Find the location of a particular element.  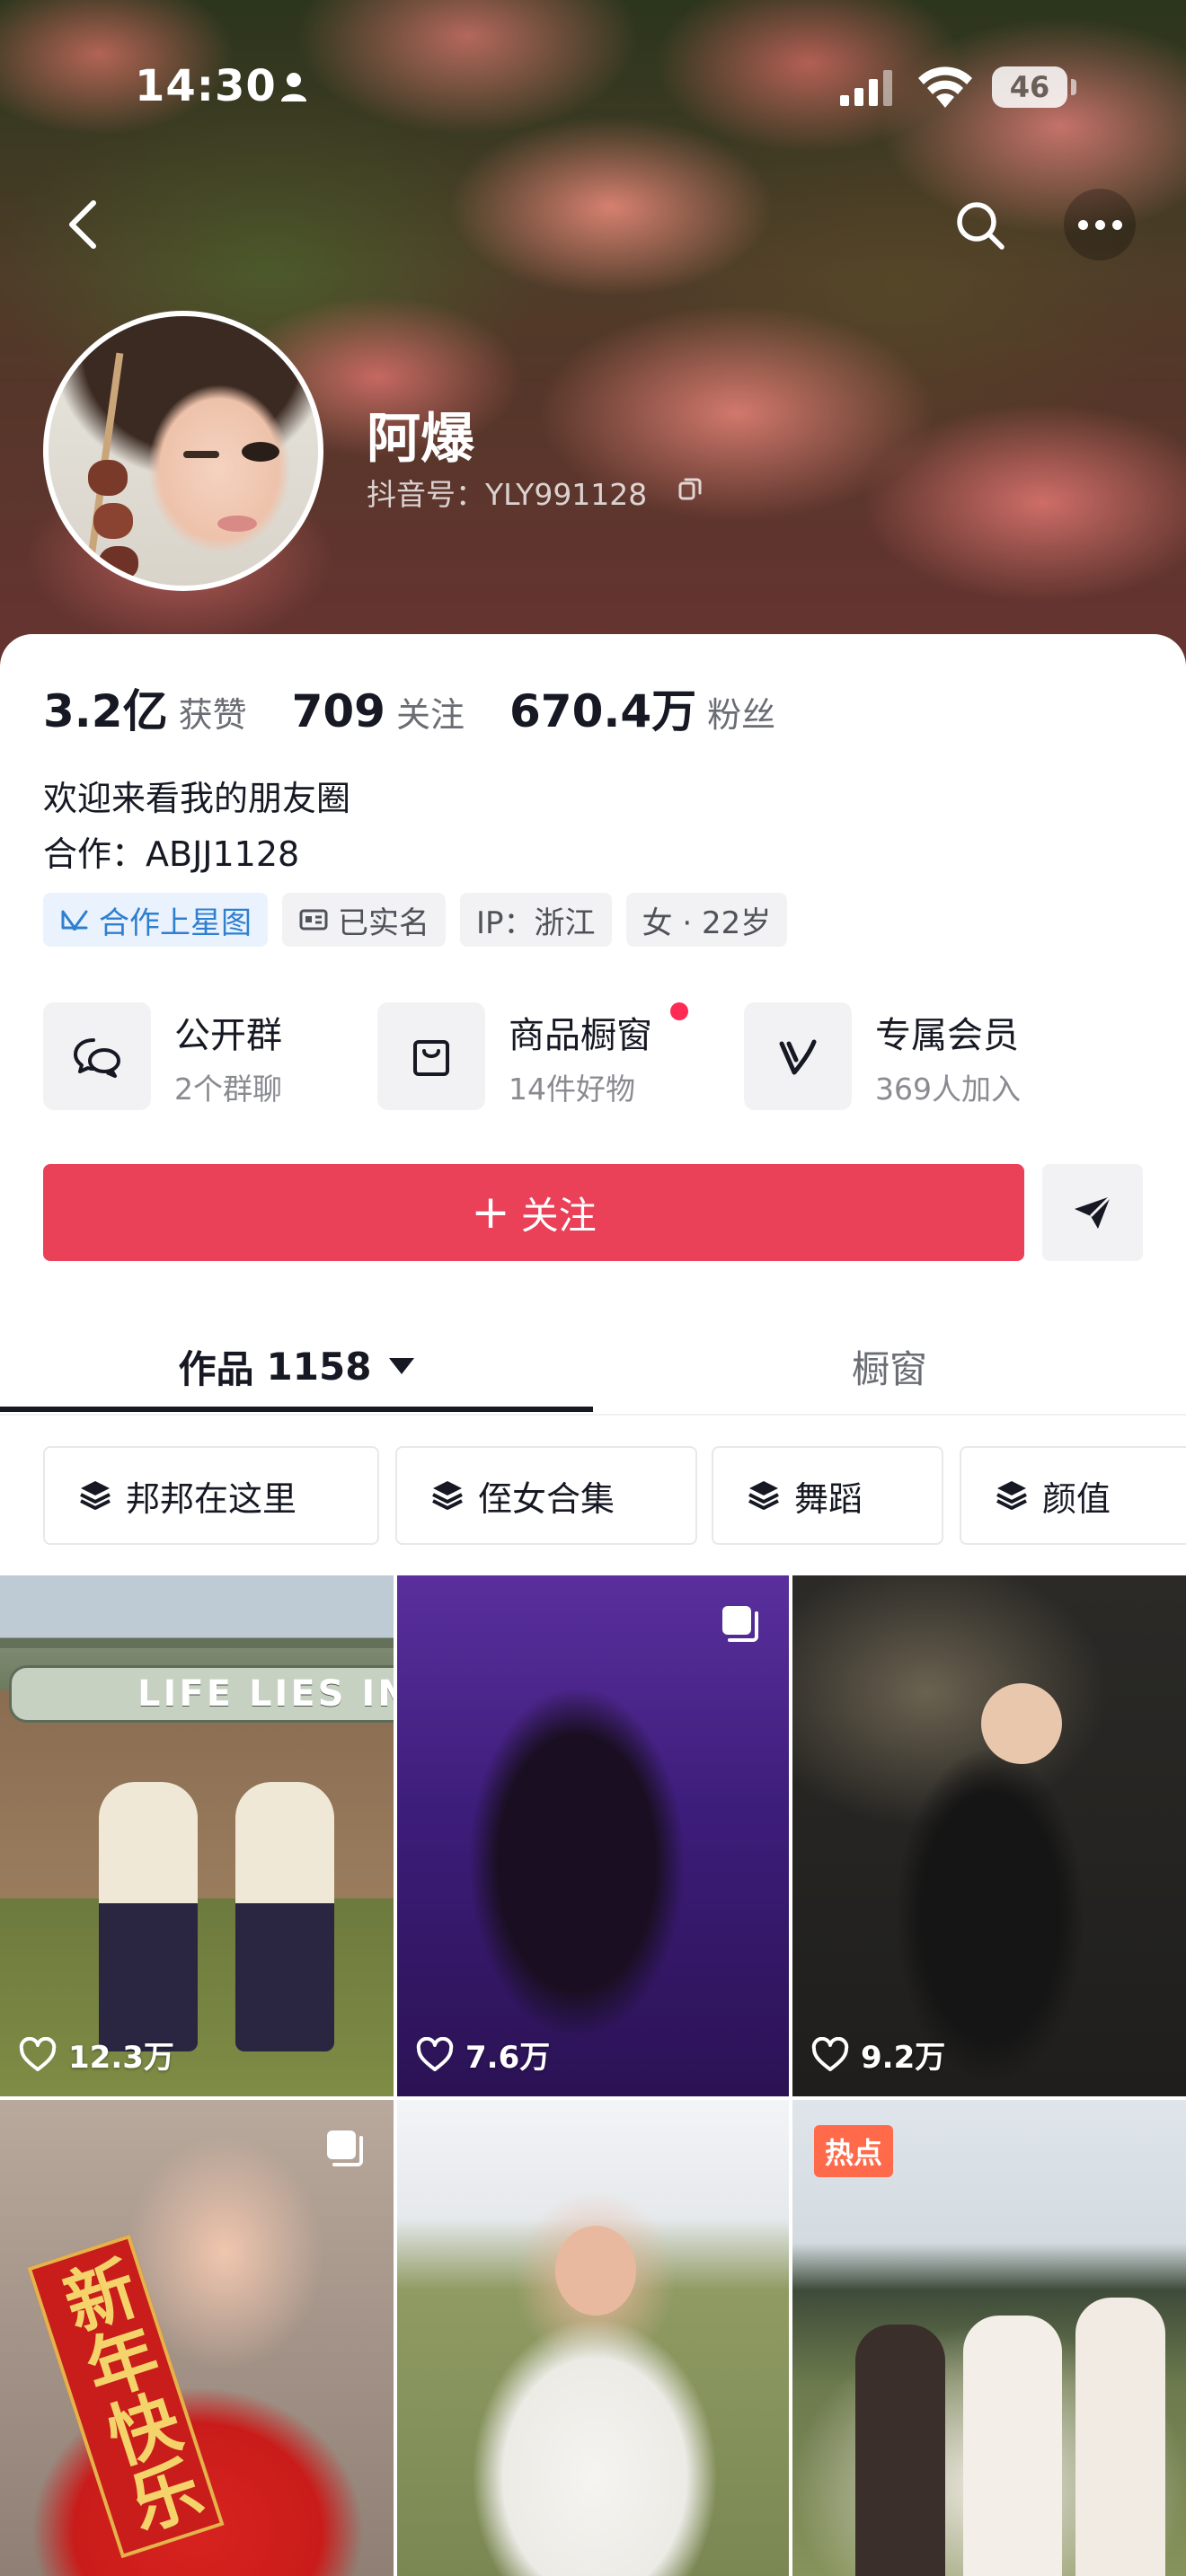

feature-subtitle: 2个群聊 is located at coordinates (228, 1089).